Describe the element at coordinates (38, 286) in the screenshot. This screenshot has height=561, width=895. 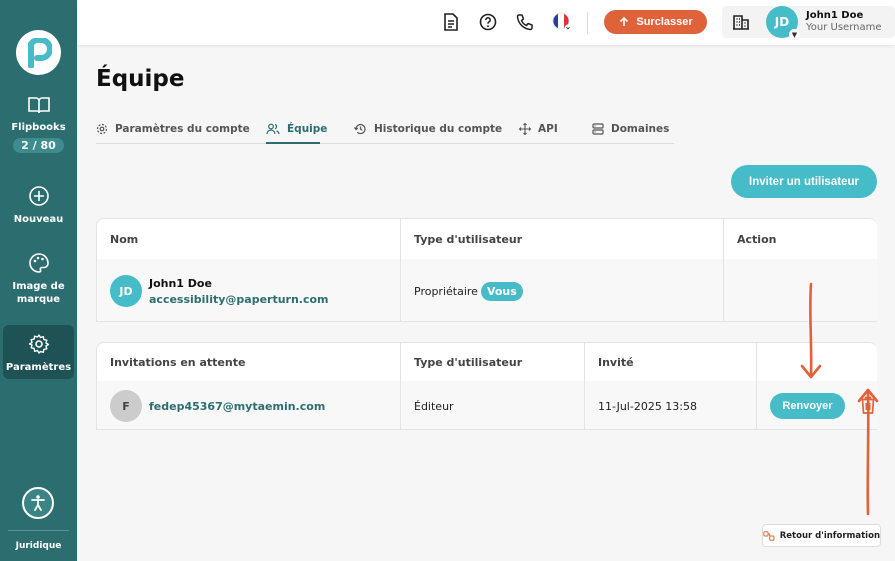
I see `sidebar-item-label-line1: Image de` at that location.